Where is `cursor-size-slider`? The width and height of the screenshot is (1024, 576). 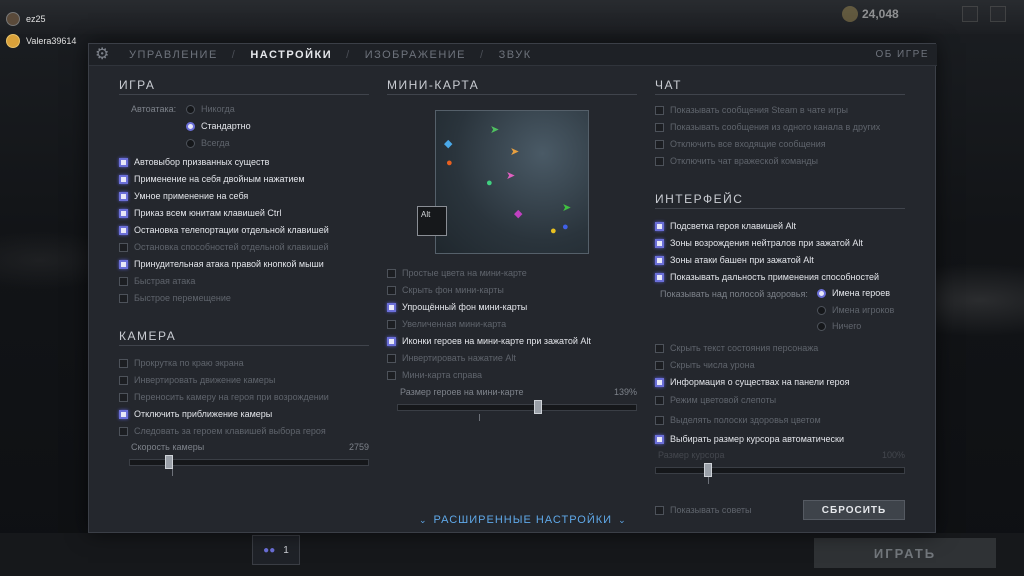 cursor-size-slider is located at coordinates (780, 470).